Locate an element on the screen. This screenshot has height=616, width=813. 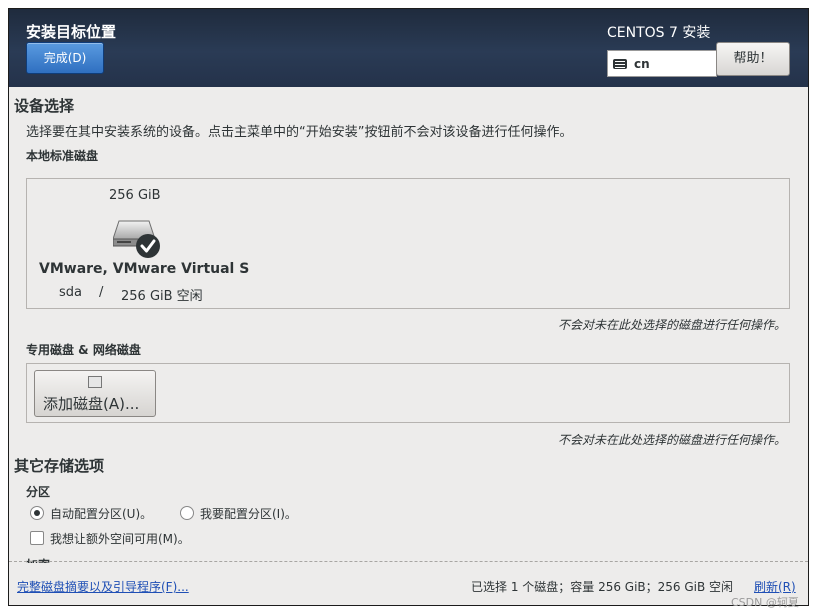
specialized-disks-heading: 专用磁盘 & 网络磁盘 is located at coordinates (83, 350).